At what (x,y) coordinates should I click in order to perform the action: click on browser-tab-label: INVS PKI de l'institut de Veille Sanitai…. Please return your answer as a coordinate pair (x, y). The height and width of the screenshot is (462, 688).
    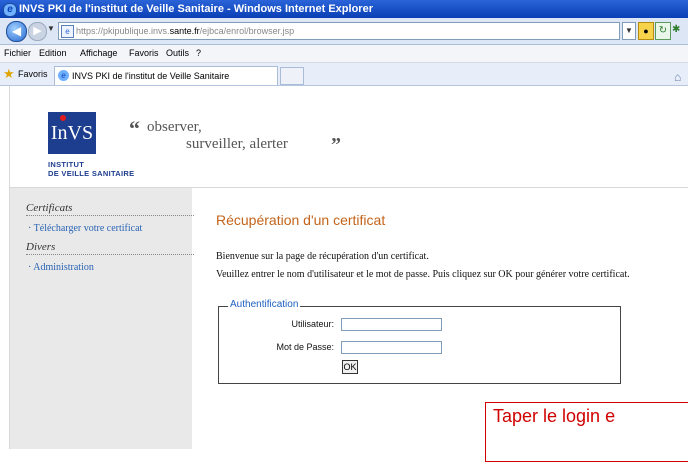
    Looking at the image, I should click on (151, 76).